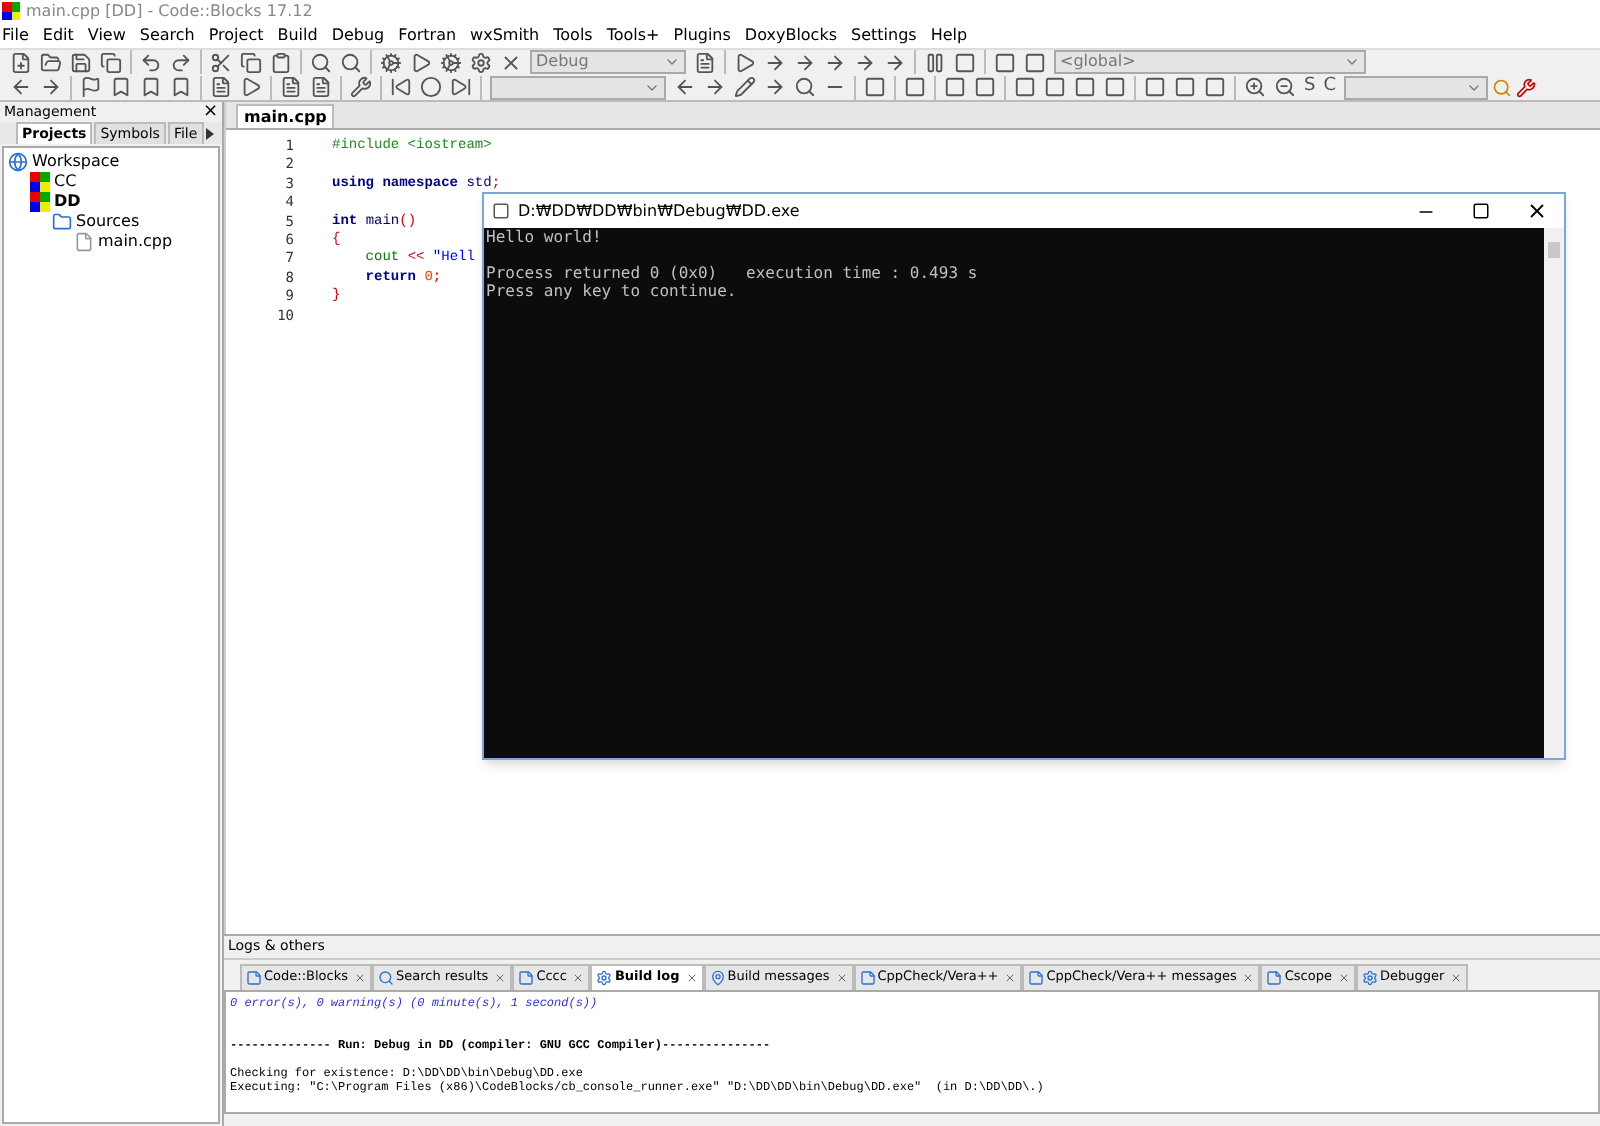 This screenshot has width=1600, height=1126. I want to click on menu-item: Settings, so click(884, 35).